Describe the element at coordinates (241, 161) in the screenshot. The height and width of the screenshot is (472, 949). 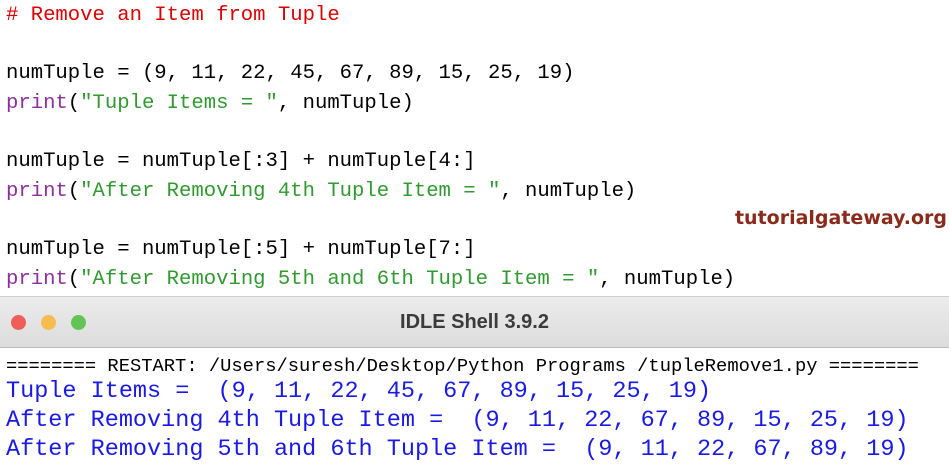
I see `code-line: numTuple = numTuple[:3] + numTuple[4:]` at that location.